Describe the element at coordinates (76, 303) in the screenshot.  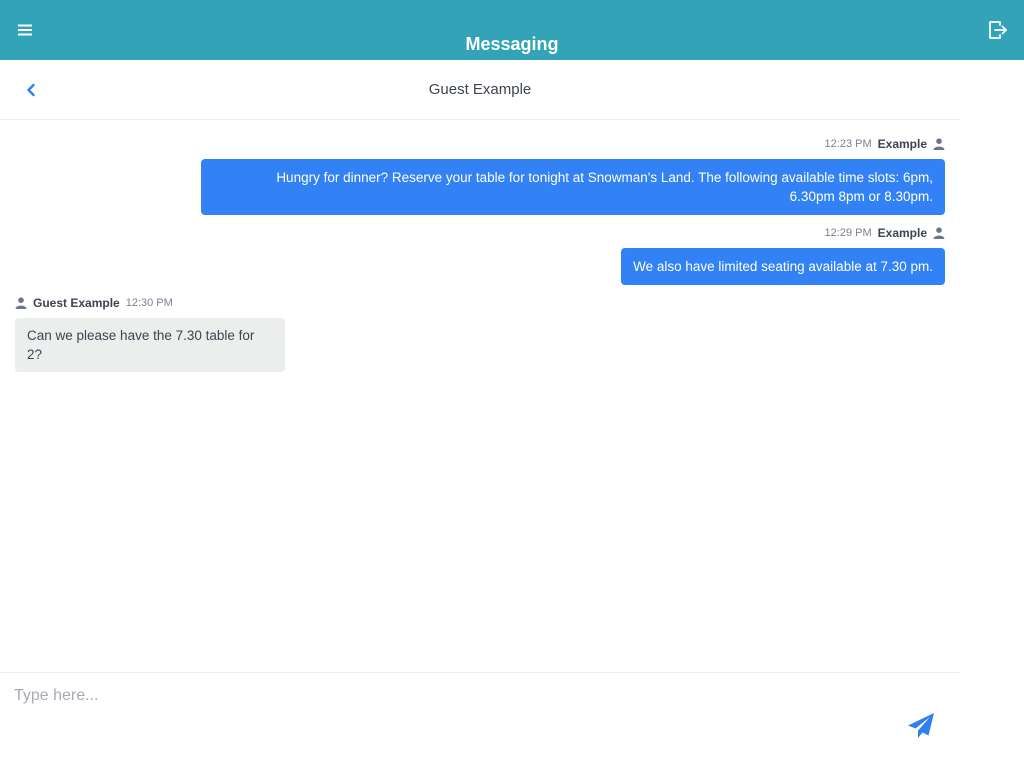
I see `message-sender: Guest Example` at that location.